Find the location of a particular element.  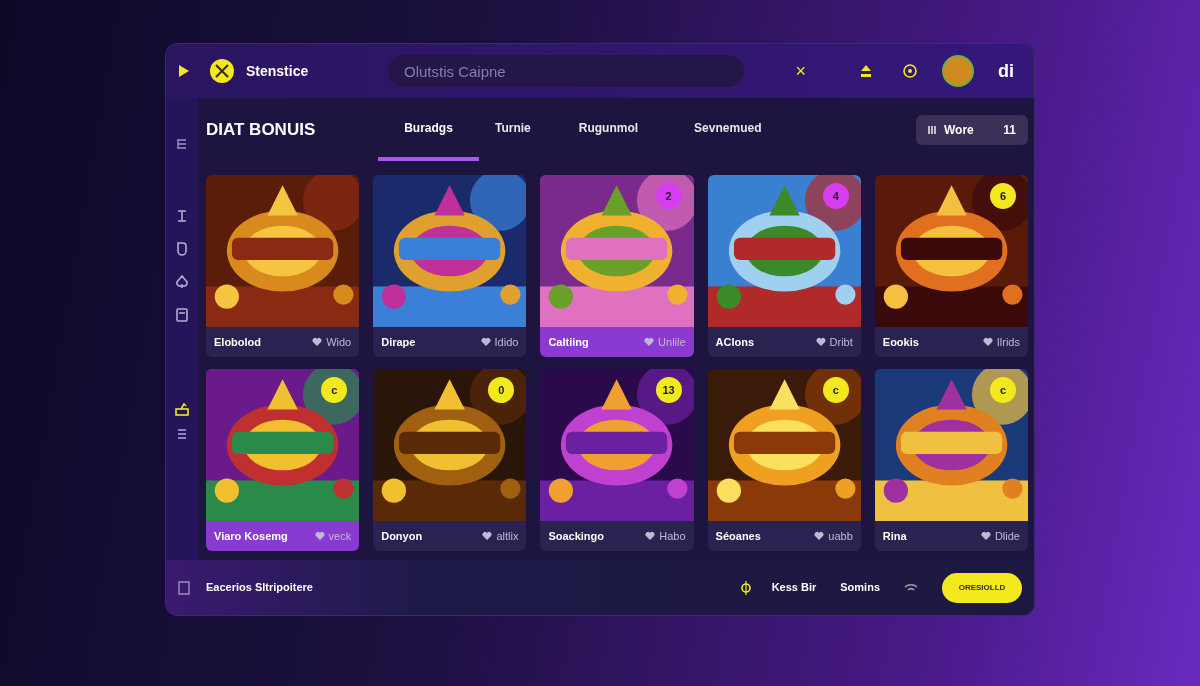

game-card: 2 Caltiing Unlile is located at coordinates (617, 266).